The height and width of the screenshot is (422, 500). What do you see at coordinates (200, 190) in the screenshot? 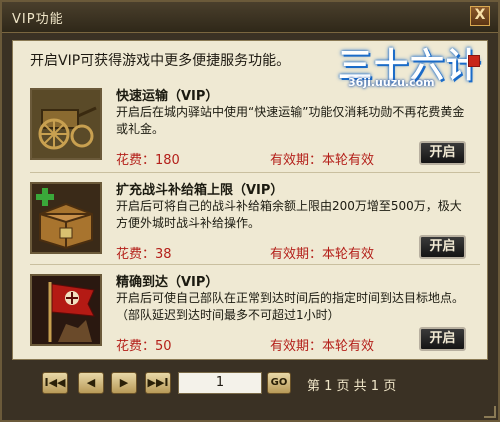
I see `item-name: 扩充战斗补给箱上限（VIP）` at bounding box center [200, 190].